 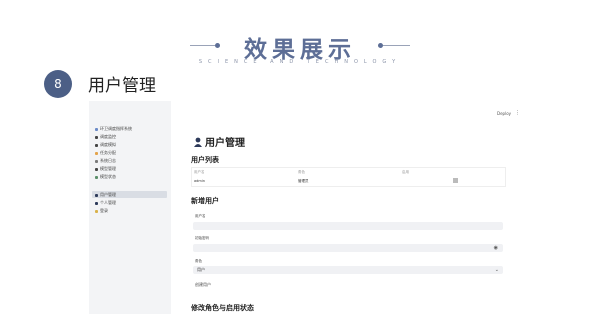 What do you see at coordinates (203, 285) in the screenshot?
I see `create-user-button: 创建用户` at bounding box center [203, 285].